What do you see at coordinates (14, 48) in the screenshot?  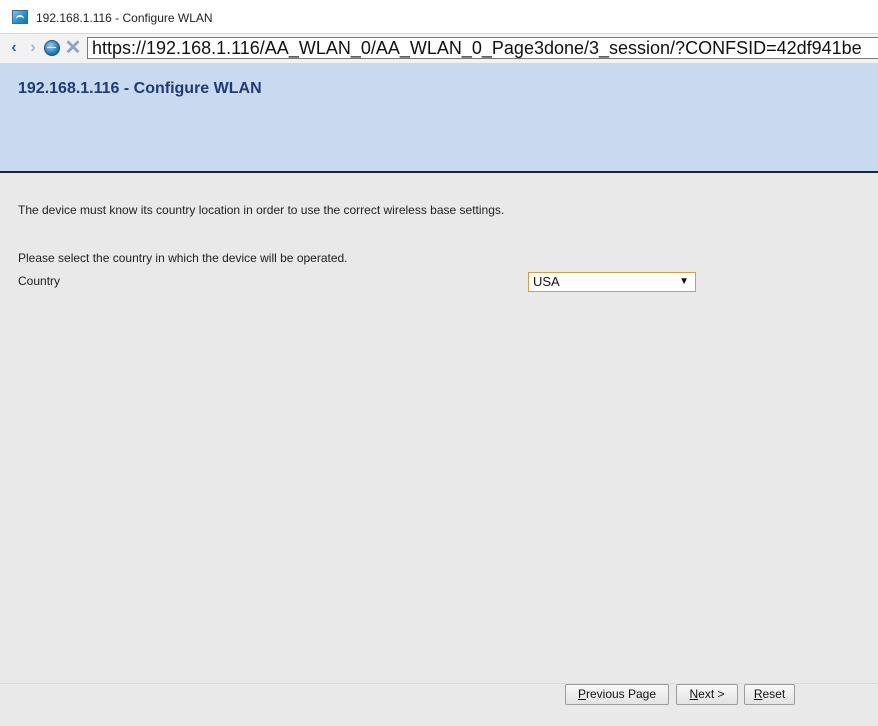 I see `back-icon: ‹` at bounding box center [14, 48].